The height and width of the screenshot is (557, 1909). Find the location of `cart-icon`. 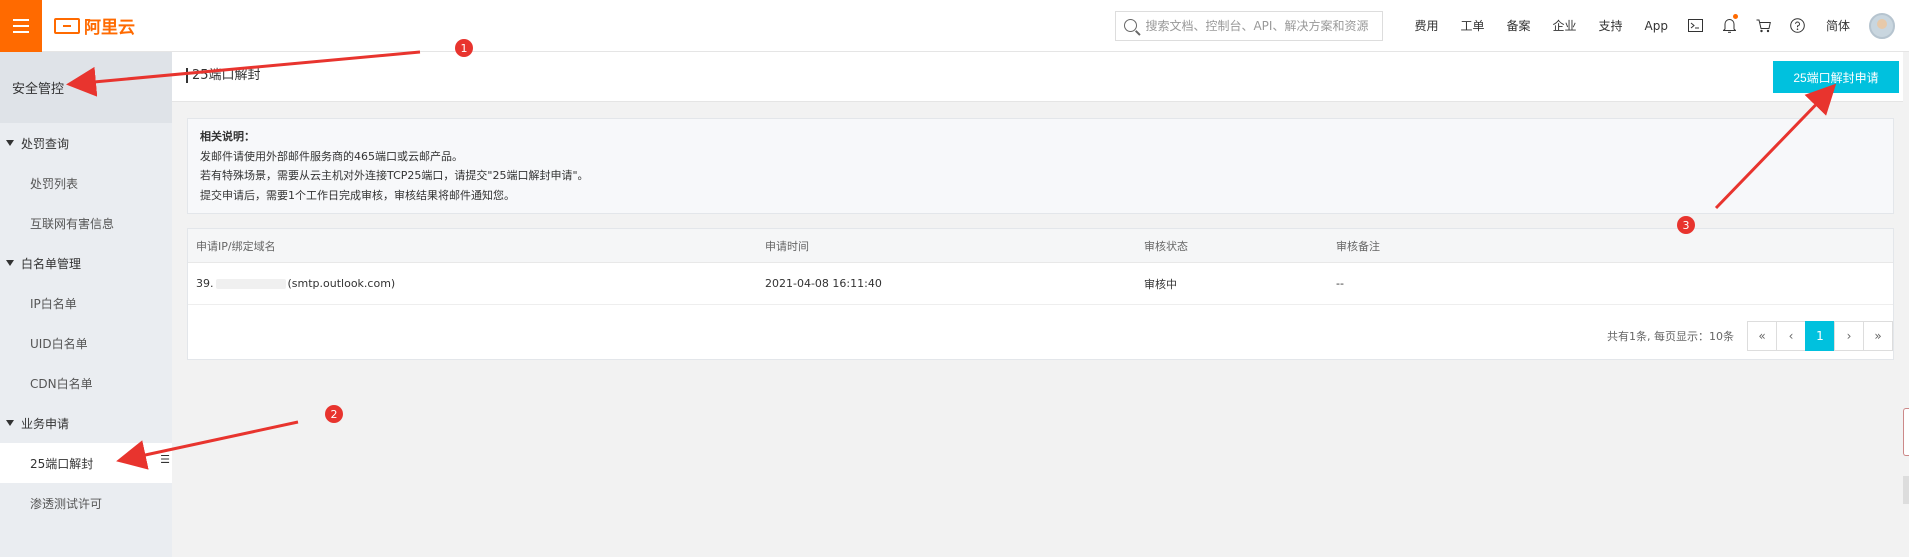

cart-icon is located at coordinates (1764, 26).